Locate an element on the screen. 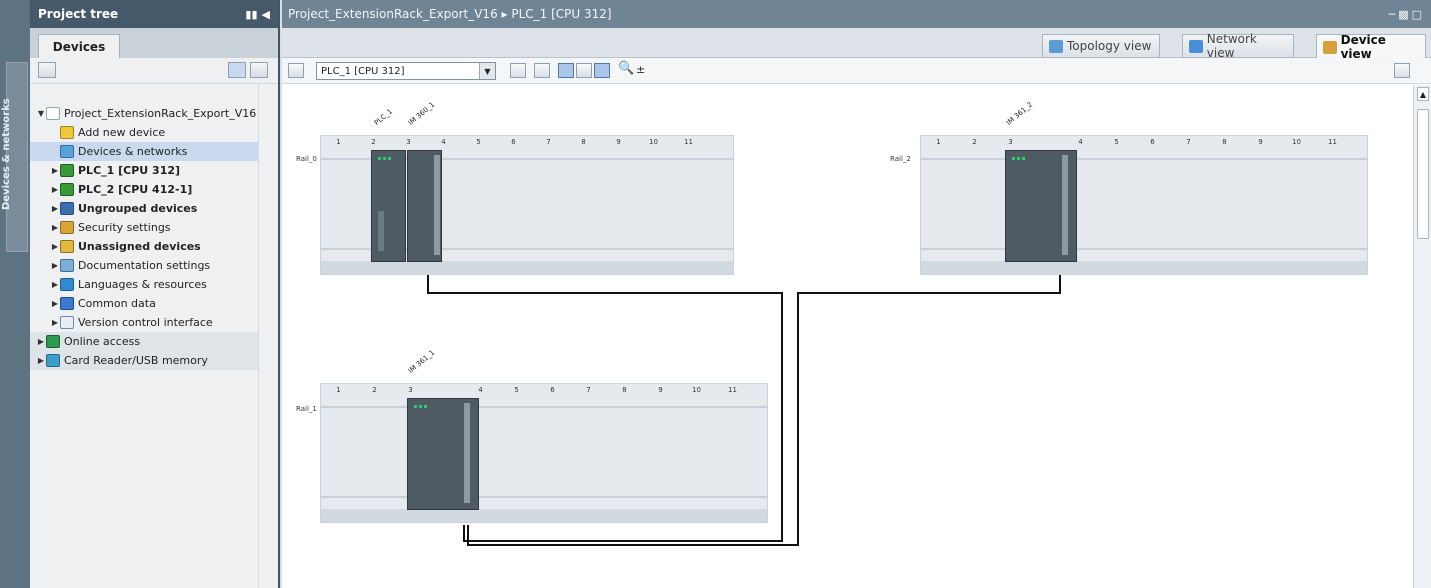 The width and height of the screenshot is (1431, 588). vertical-scrollbar: ▲ is located at coordinates (1422, 336).